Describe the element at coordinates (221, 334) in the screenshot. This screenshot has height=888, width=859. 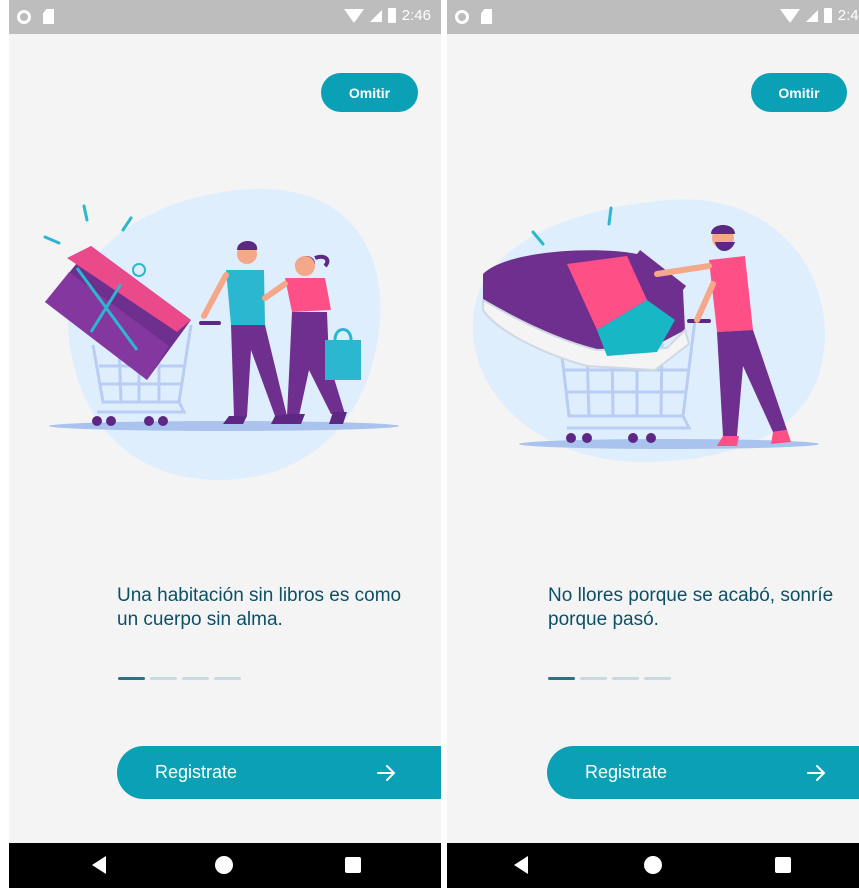
I see `shopping-illustration` at that location.